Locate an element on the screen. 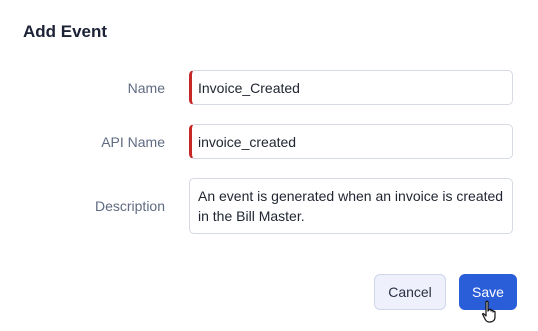  description-label: Description is located at coordinates (129, 206).